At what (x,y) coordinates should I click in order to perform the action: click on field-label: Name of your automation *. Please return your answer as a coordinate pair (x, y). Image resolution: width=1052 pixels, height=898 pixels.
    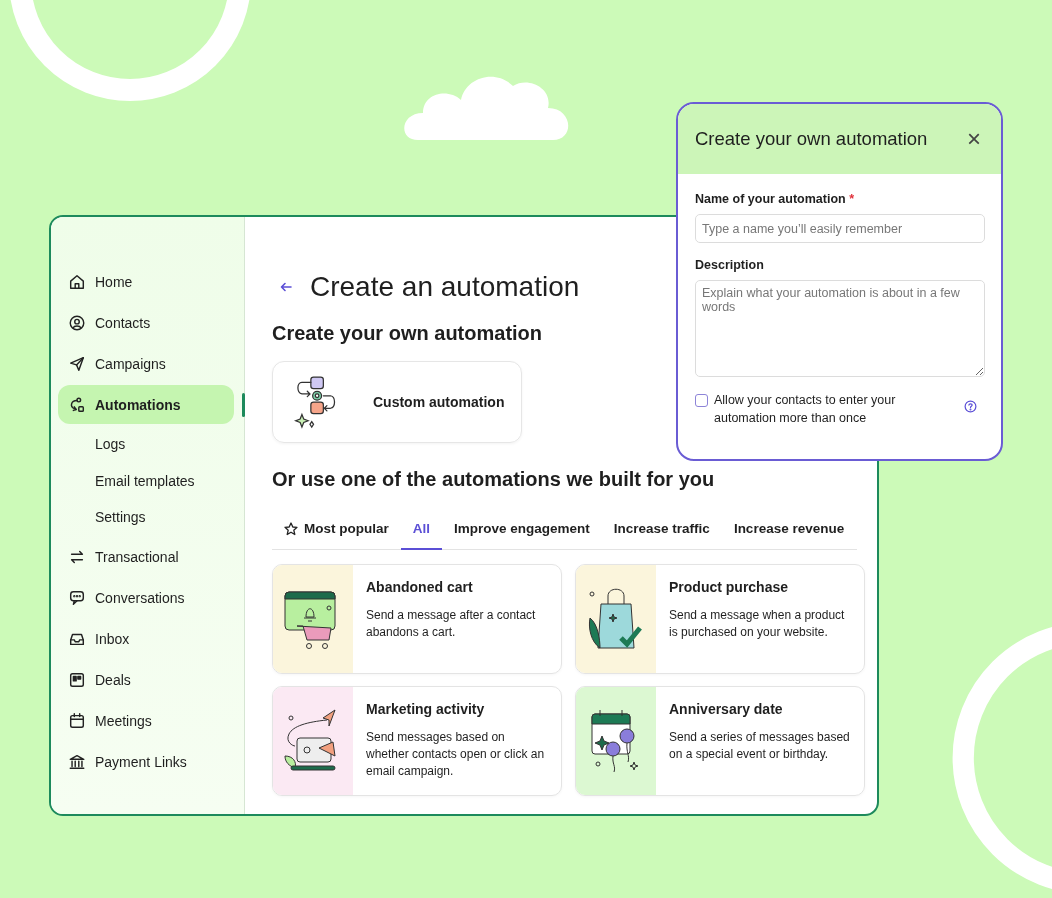
    Looking at the image, I should click on (775, 199).